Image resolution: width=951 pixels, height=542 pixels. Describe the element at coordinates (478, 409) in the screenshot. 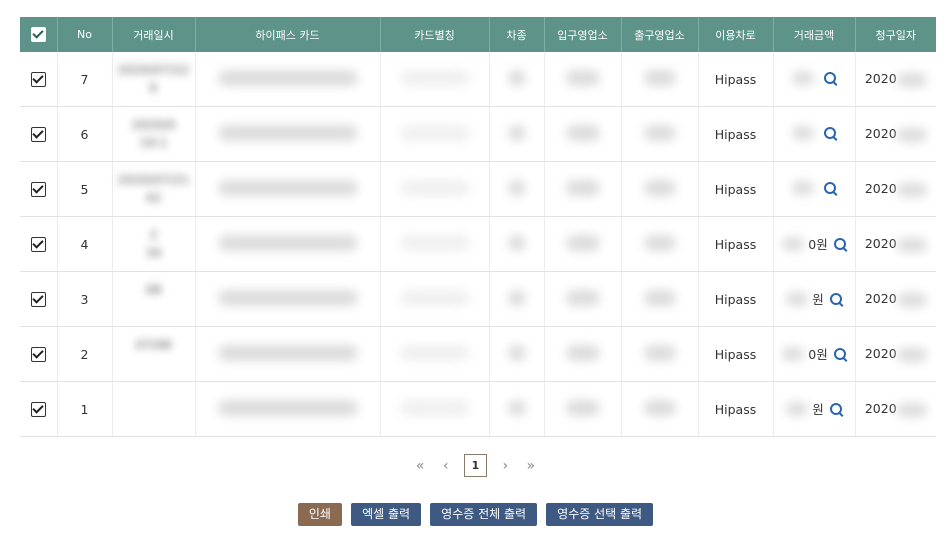

I see `table-row: 1 Hipass 원 2020` at that location.